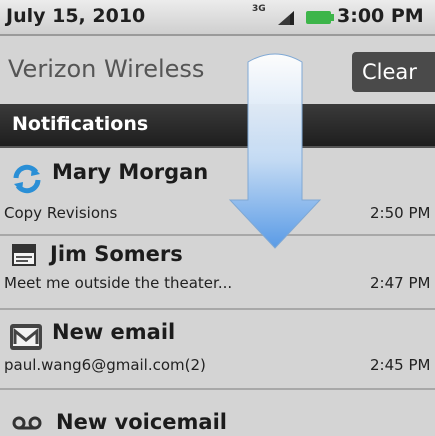 This screenshot has width=435, height=436. I want to click on message-icon, so click(24, 255).